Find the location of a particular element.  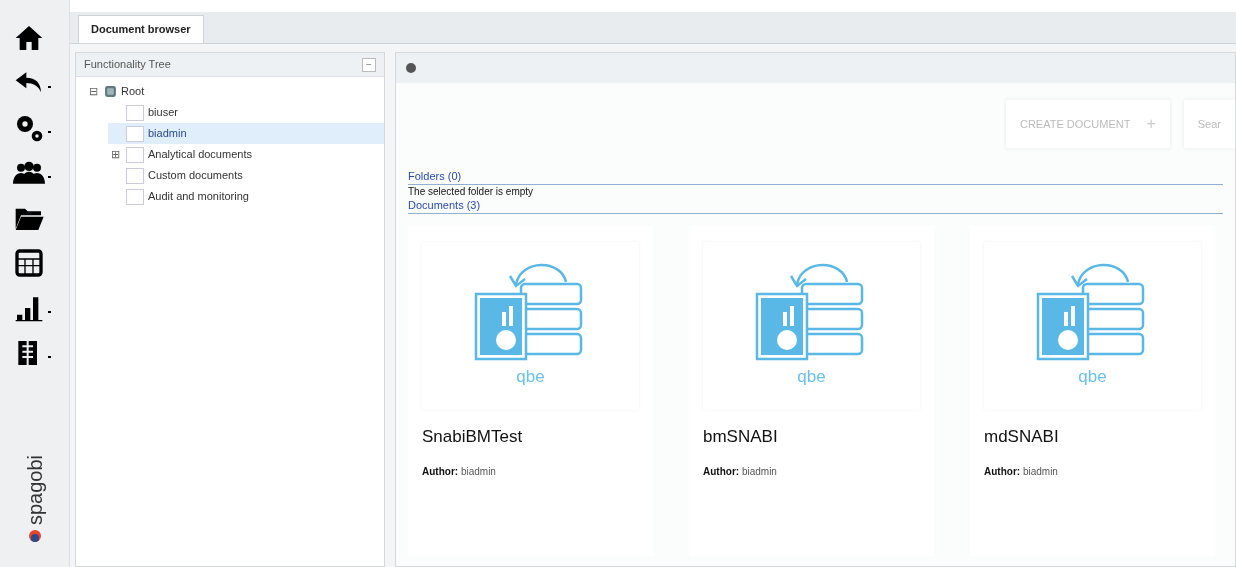

document-card: qbe mdSNABI Author: biadmin is located at coordinates (1092, 391).